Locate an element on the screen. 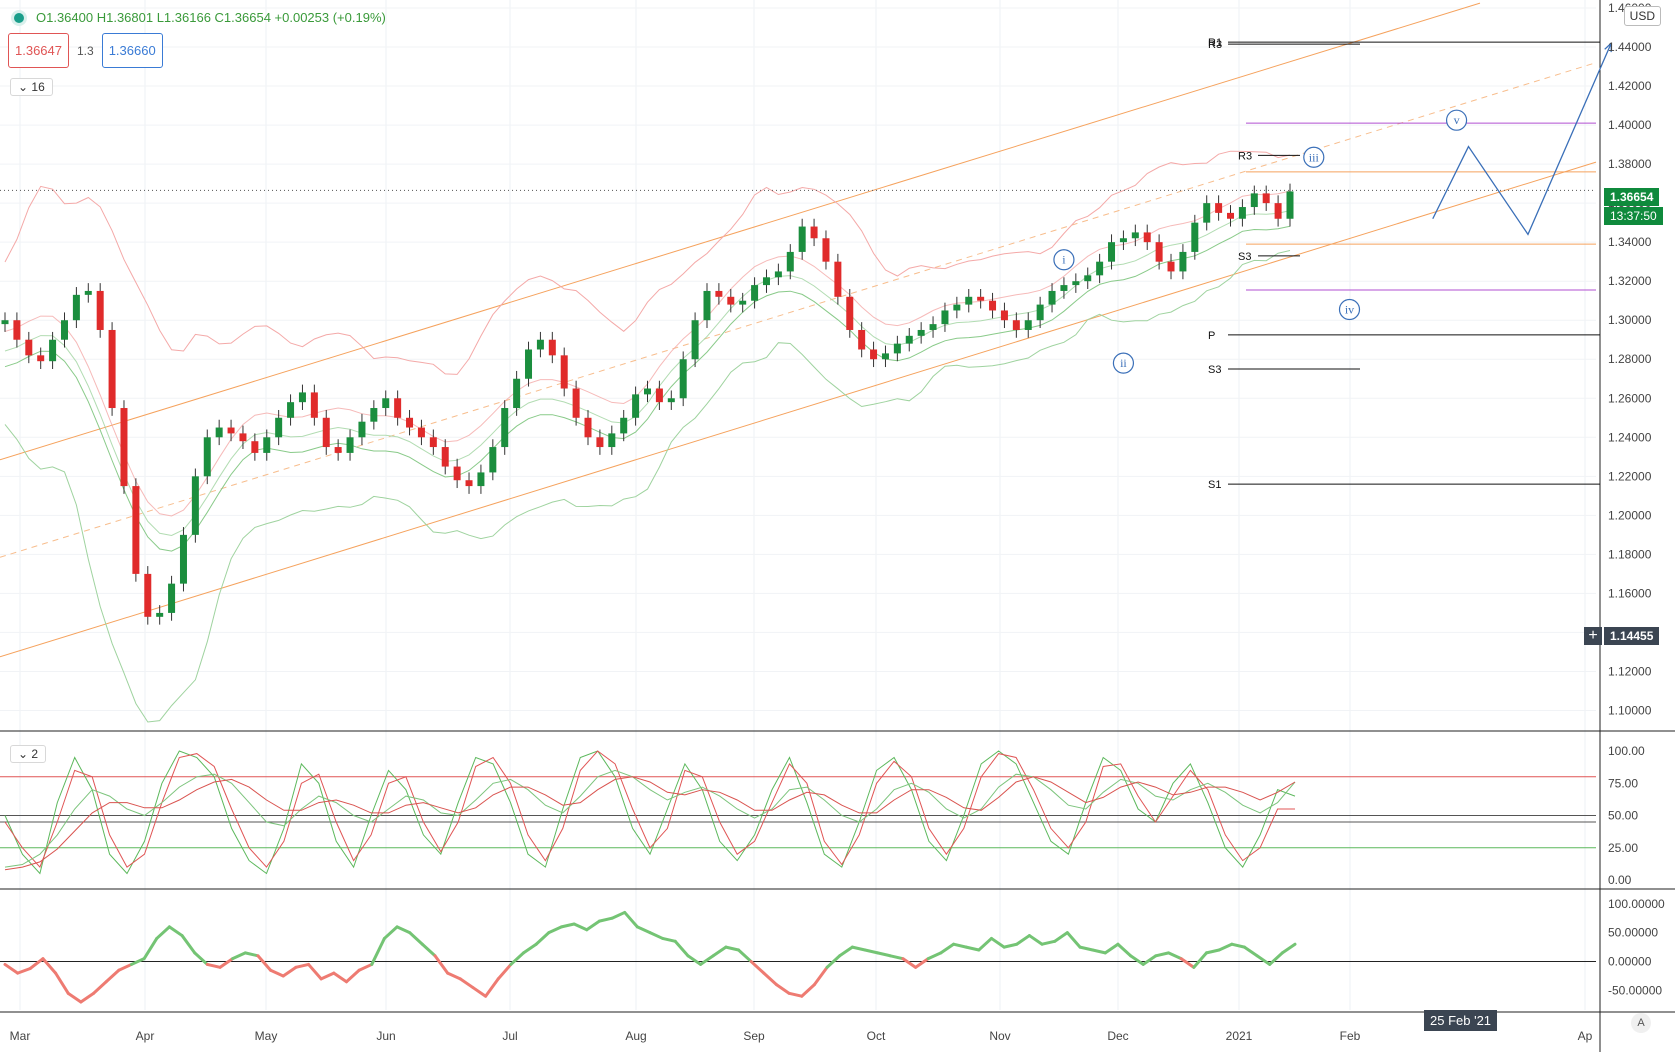  y-tick-label: 1.44000 is located at coordinates (1630, 47).